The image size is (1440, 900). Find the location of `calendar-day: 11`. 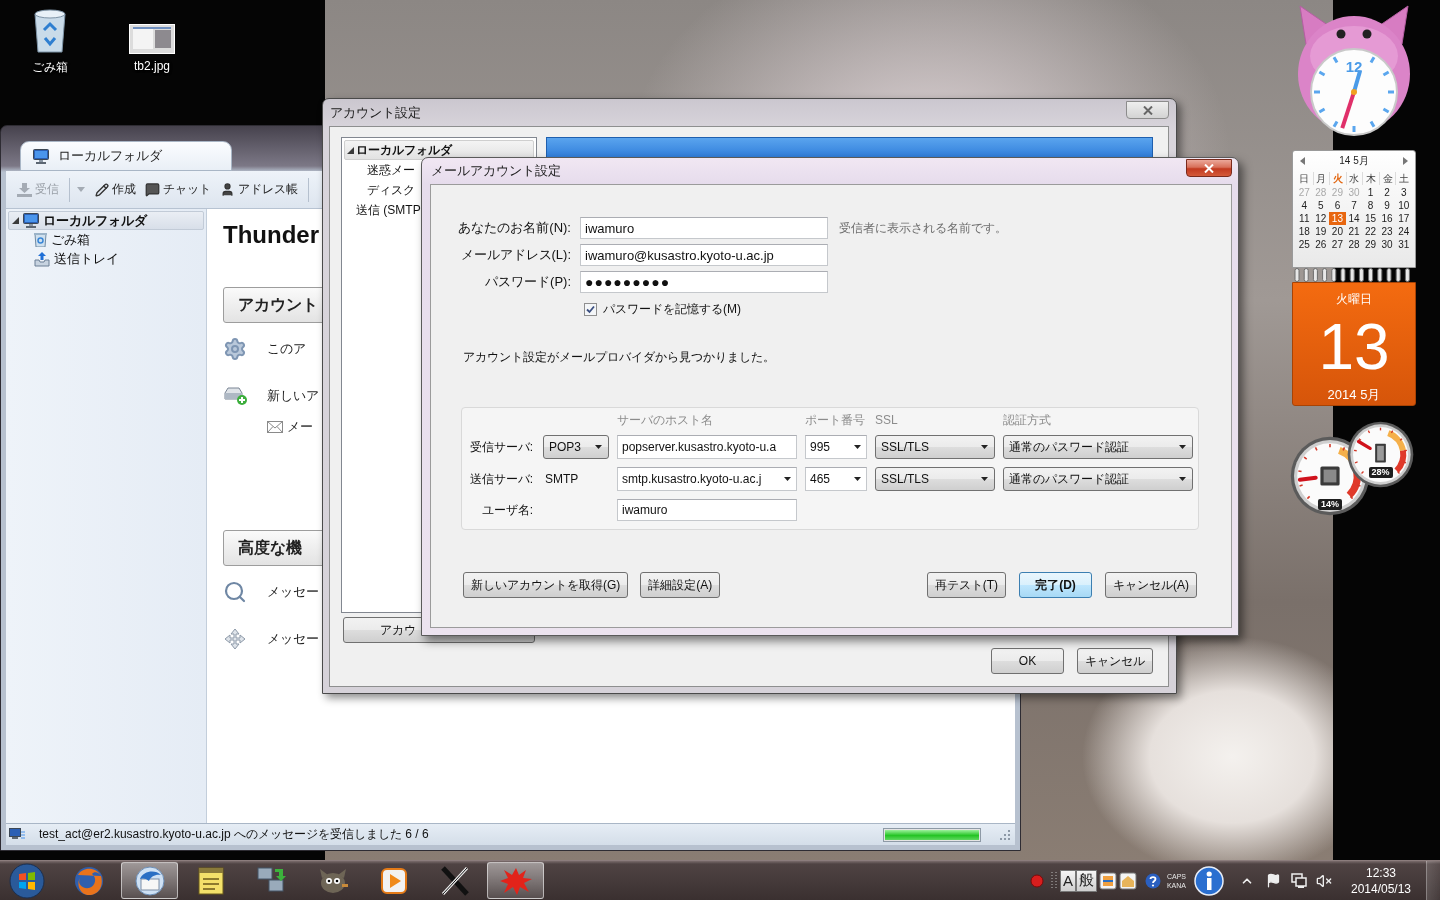

calendar-day: 11 is located at coordinates (1304, 218).